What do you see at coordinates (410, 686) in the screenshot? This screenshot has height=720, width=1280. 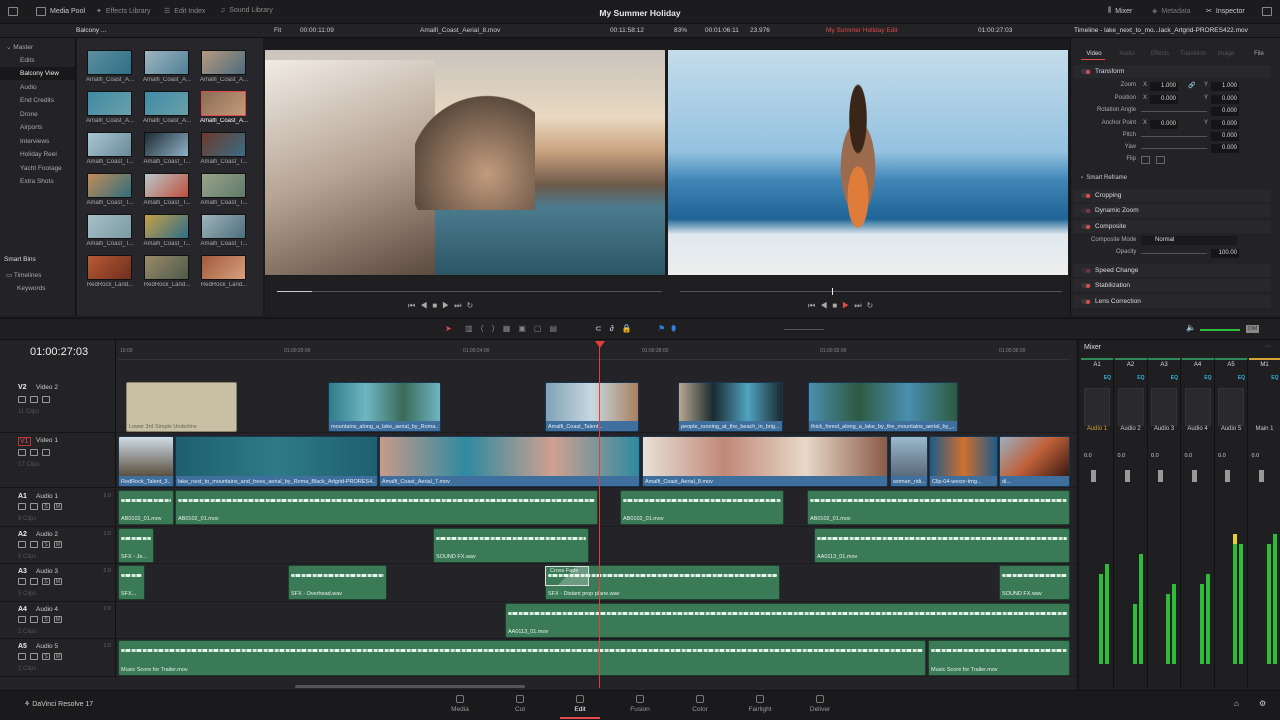 I see `timeline-scrollbar` at bounding box center [410, 686].